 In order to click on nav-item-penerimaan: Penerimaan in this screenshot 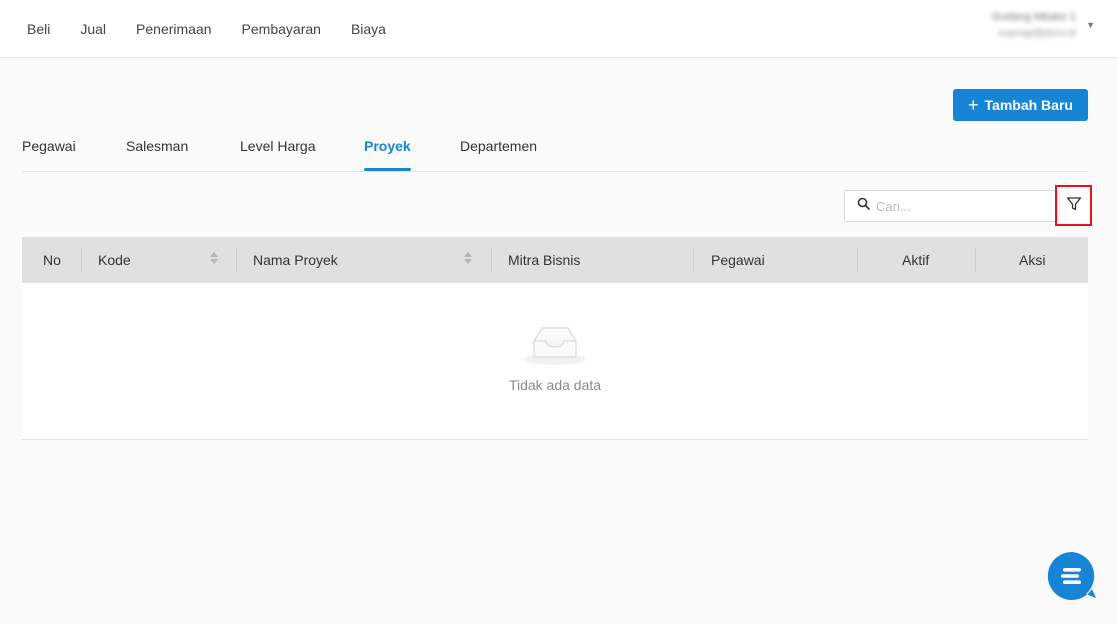, I will do `click(174, 29)`.